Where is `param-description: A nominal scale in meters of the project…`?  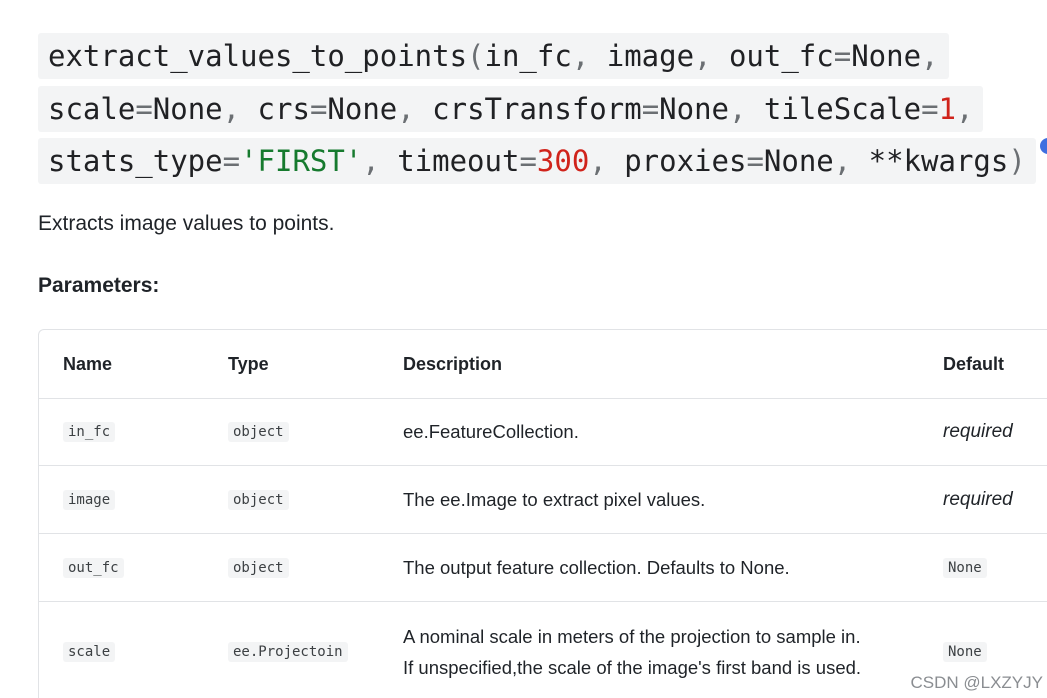
param-description: A nominal scale in meters of the project… is located at coordinates (632, 652).